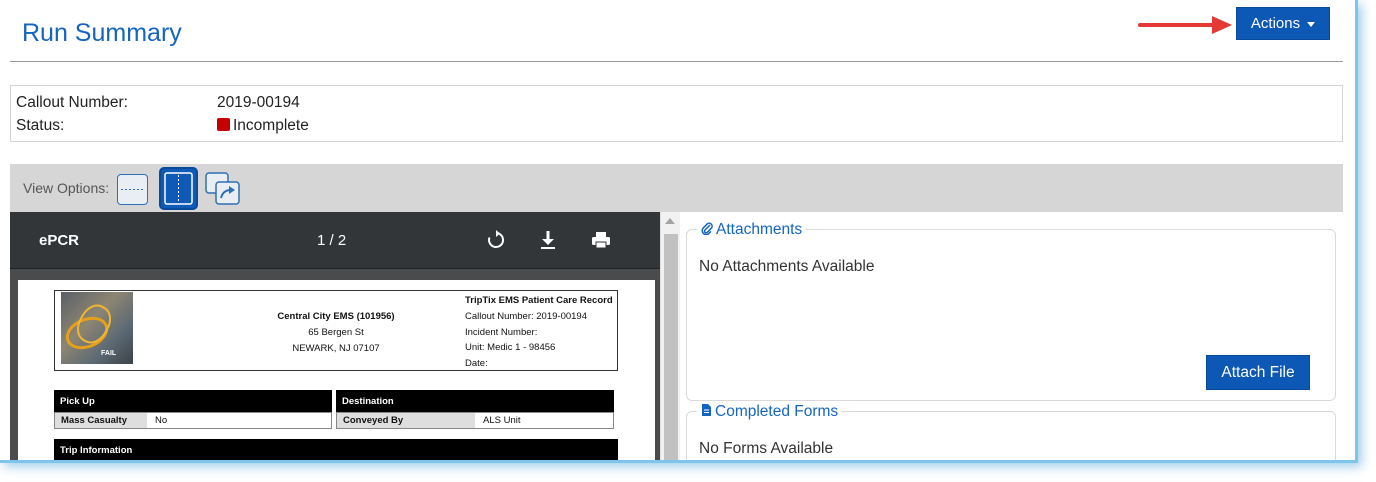  What do you see at coordinates (676, 188) in the screenshot?
I see `view-options-bar: View Options:` at bounding box center [676, 188].